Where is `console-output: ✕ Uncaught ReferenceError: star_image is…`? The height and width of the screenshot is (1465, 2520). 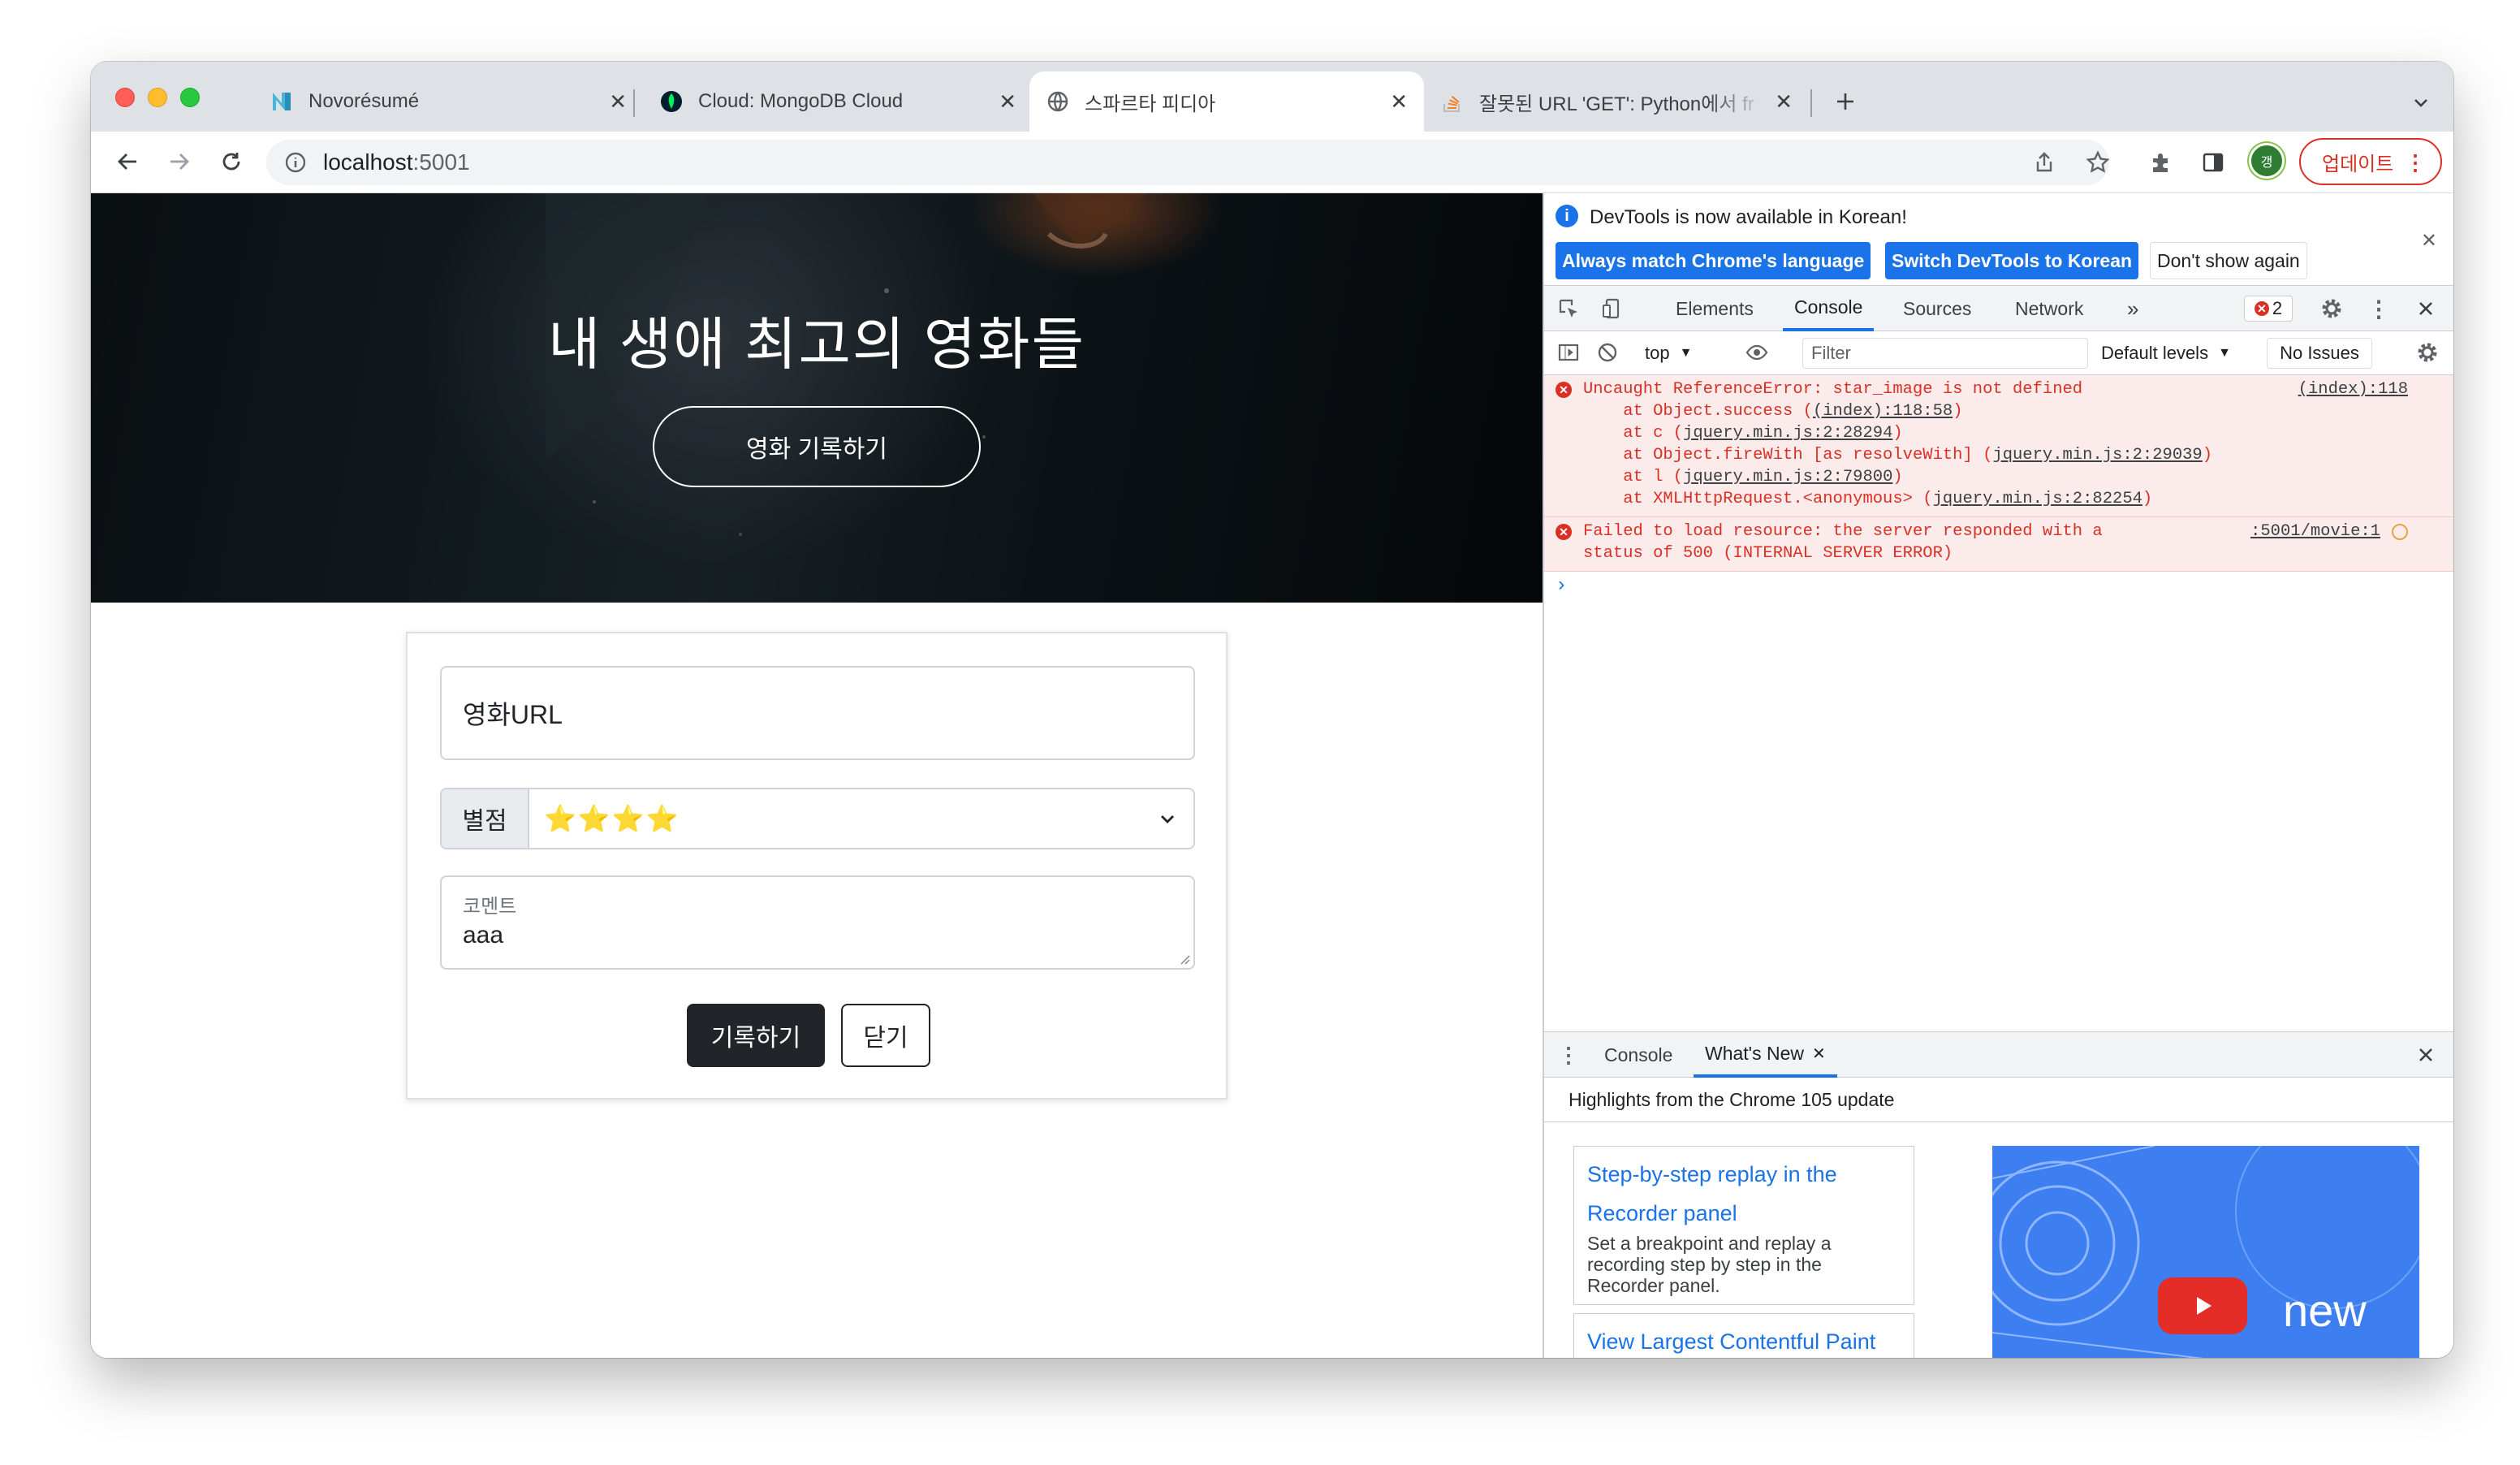
console-output: ✕ Uncaught ReferenceError: star_image is… is located at coordinates (1999, 606).